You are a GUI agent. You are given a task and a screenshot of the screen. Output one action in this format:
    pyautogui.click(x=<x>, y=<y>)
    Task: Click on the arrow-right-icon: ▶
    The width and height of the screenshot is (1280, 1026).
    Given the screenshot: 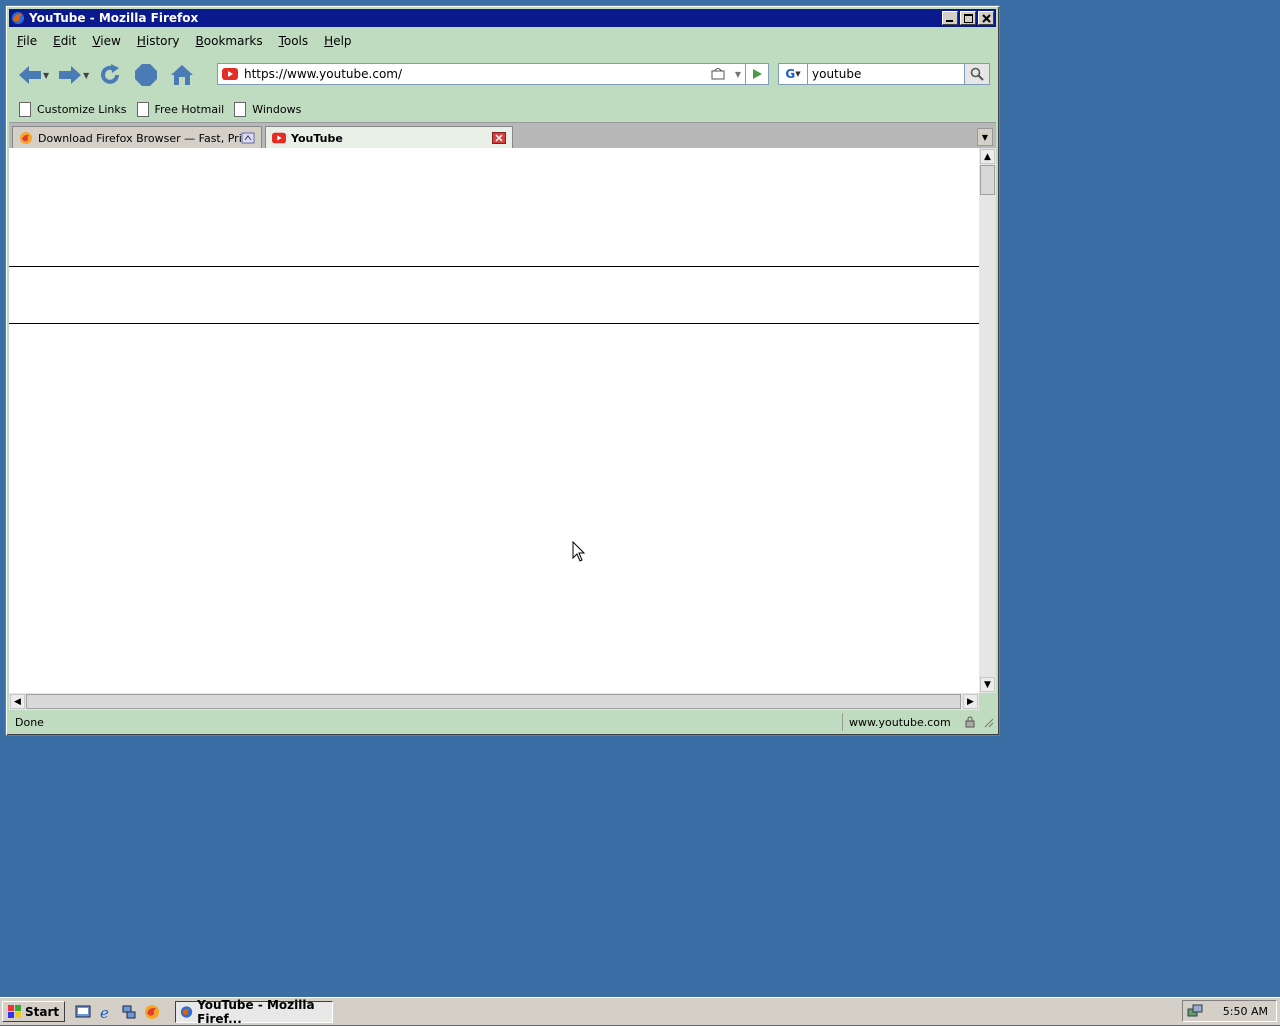 What is the action you would take?
    pyautogui.click(x=970, y=701)
    